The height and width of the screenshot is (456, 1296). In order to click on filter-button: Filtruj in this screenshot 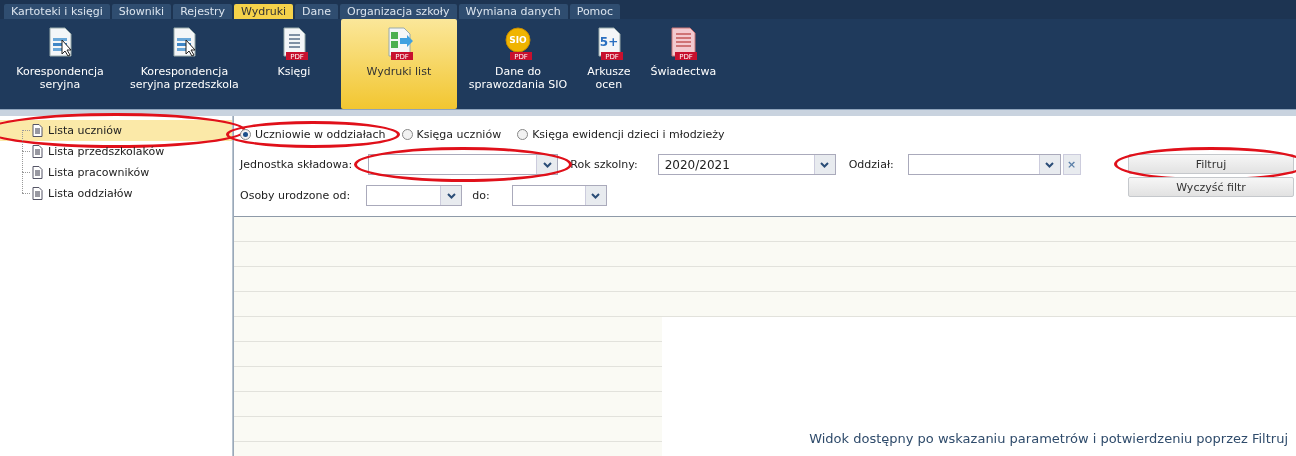, I will do `click(1211, 164)`.